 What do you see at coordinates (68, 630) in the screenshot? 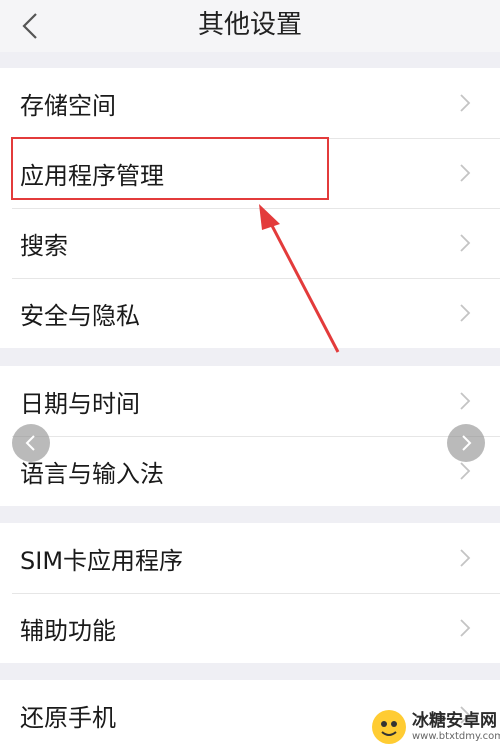
I see `settings-item-label: 辅助功能` at bounding box center [68, 630].